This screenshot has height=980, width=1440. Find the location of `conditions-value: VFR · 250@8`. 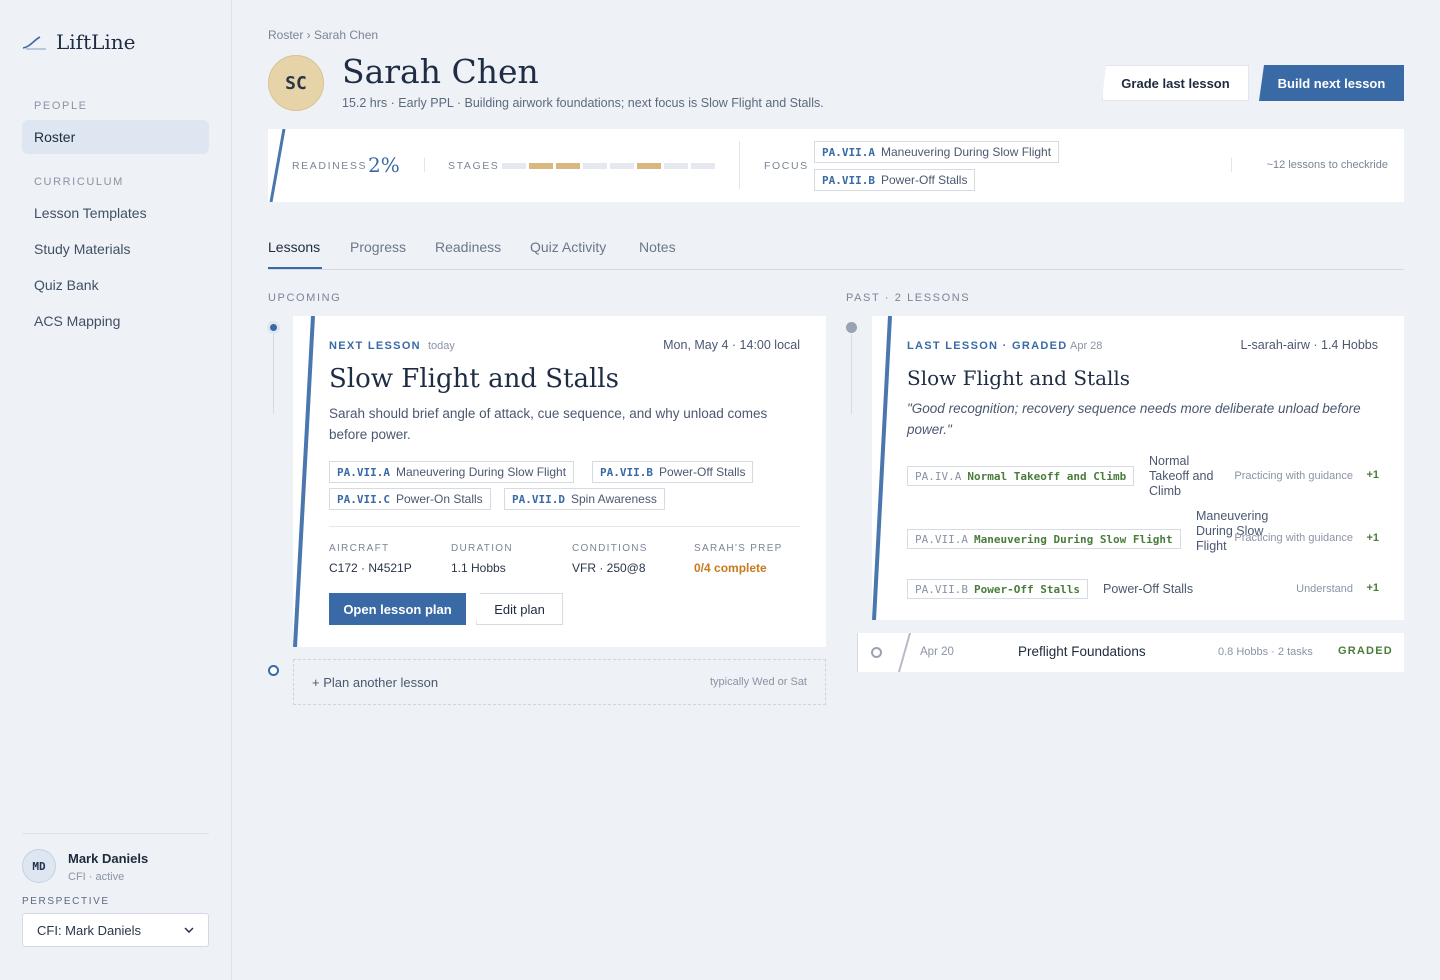

conditions-value: VFR · 250@8 is located at coordinates (609, 568).